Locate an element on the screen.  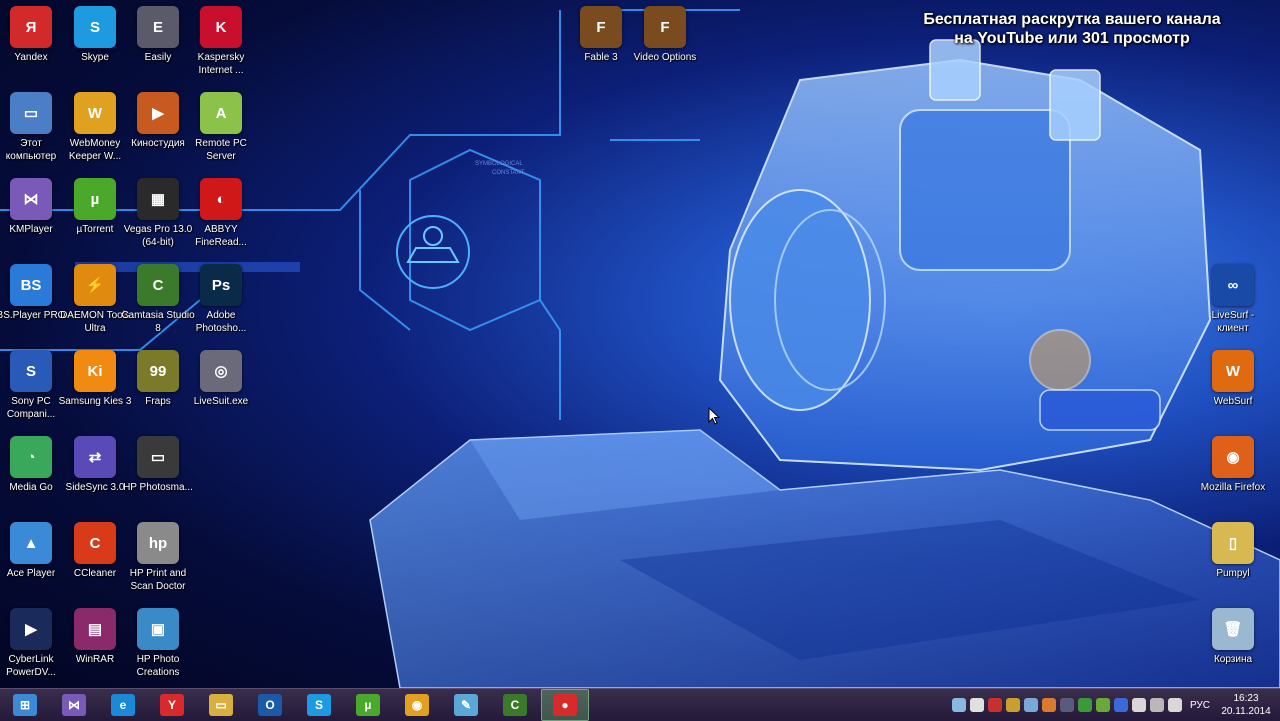
desktop-icon-video-options: F Video Options is located at coordinates (665, 44).